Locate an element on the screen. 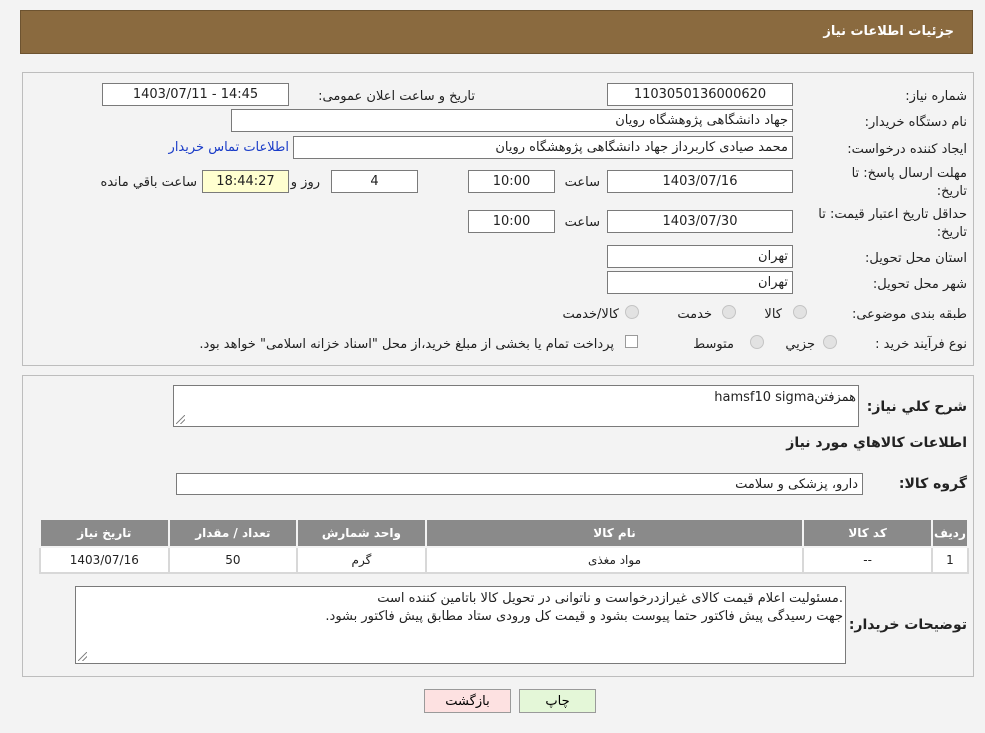 This screenshot has height=733, width=985. cell-need-date: 1403/07/16 is located at coordinates (104, 560).